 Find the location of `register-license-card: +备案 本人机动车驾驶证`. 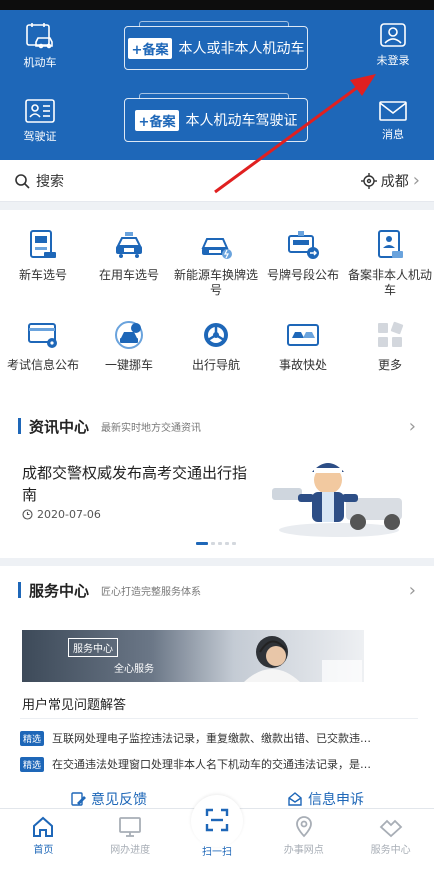

register-license-card: +备案 本人机动车驾驶证 is located at coordinates (216, 117).